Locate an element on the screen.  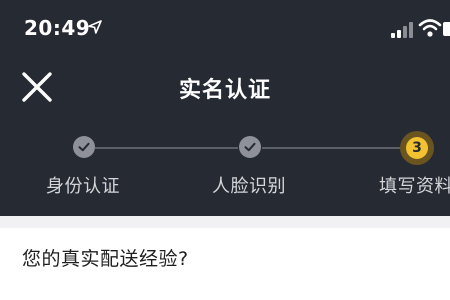
step-2-done-indicator is located at coordinates (250, 147).